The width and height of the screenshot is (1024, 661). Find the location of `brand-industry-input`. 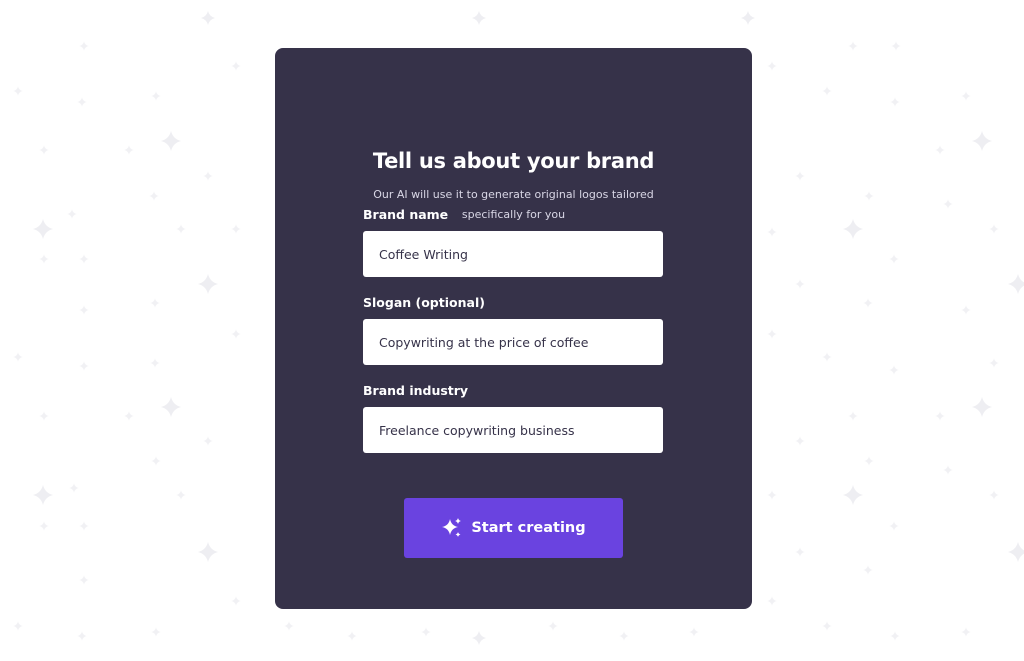

brand-industry-input is located at coordinates (513, 430).